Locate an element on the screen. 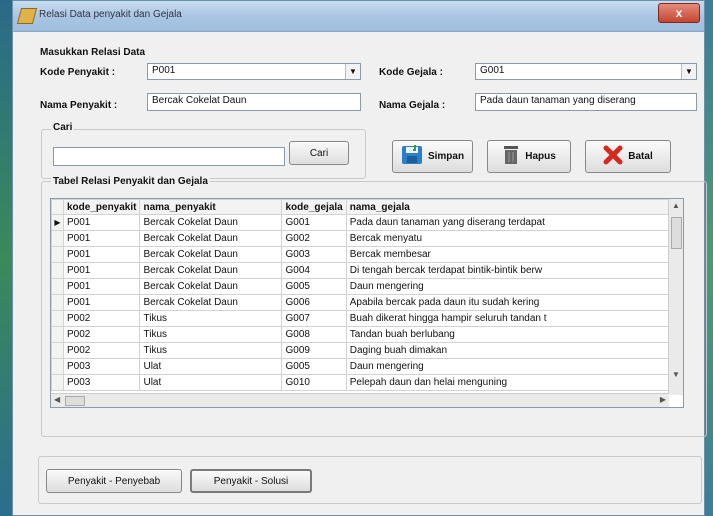  search-input is located at coordinates (169, 156).